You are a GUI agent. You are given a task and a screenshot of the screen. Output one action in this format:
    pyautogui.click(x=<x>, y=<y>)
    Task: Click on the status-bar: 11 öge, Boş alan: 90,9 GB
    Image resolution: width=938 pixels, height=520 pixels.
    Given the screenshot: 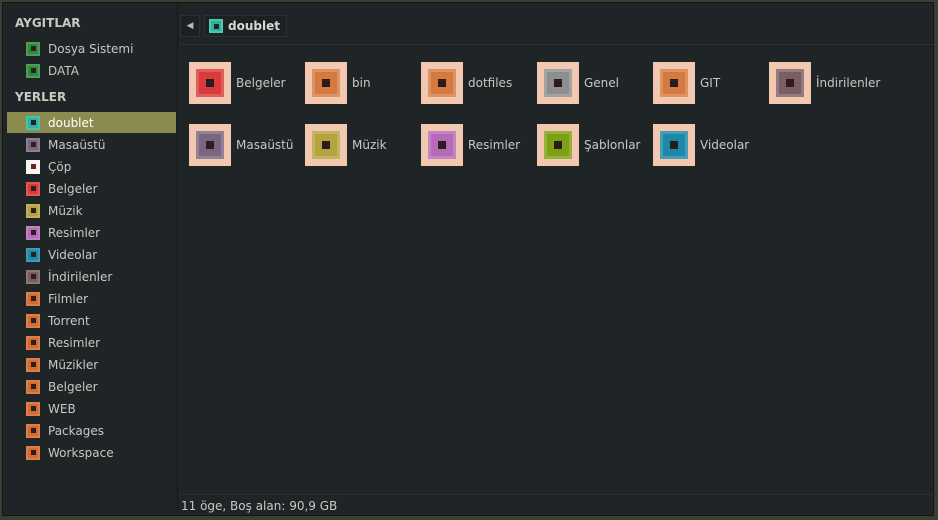 What is the action you would take?
    pyautogui.click(x=557, y=505)
    